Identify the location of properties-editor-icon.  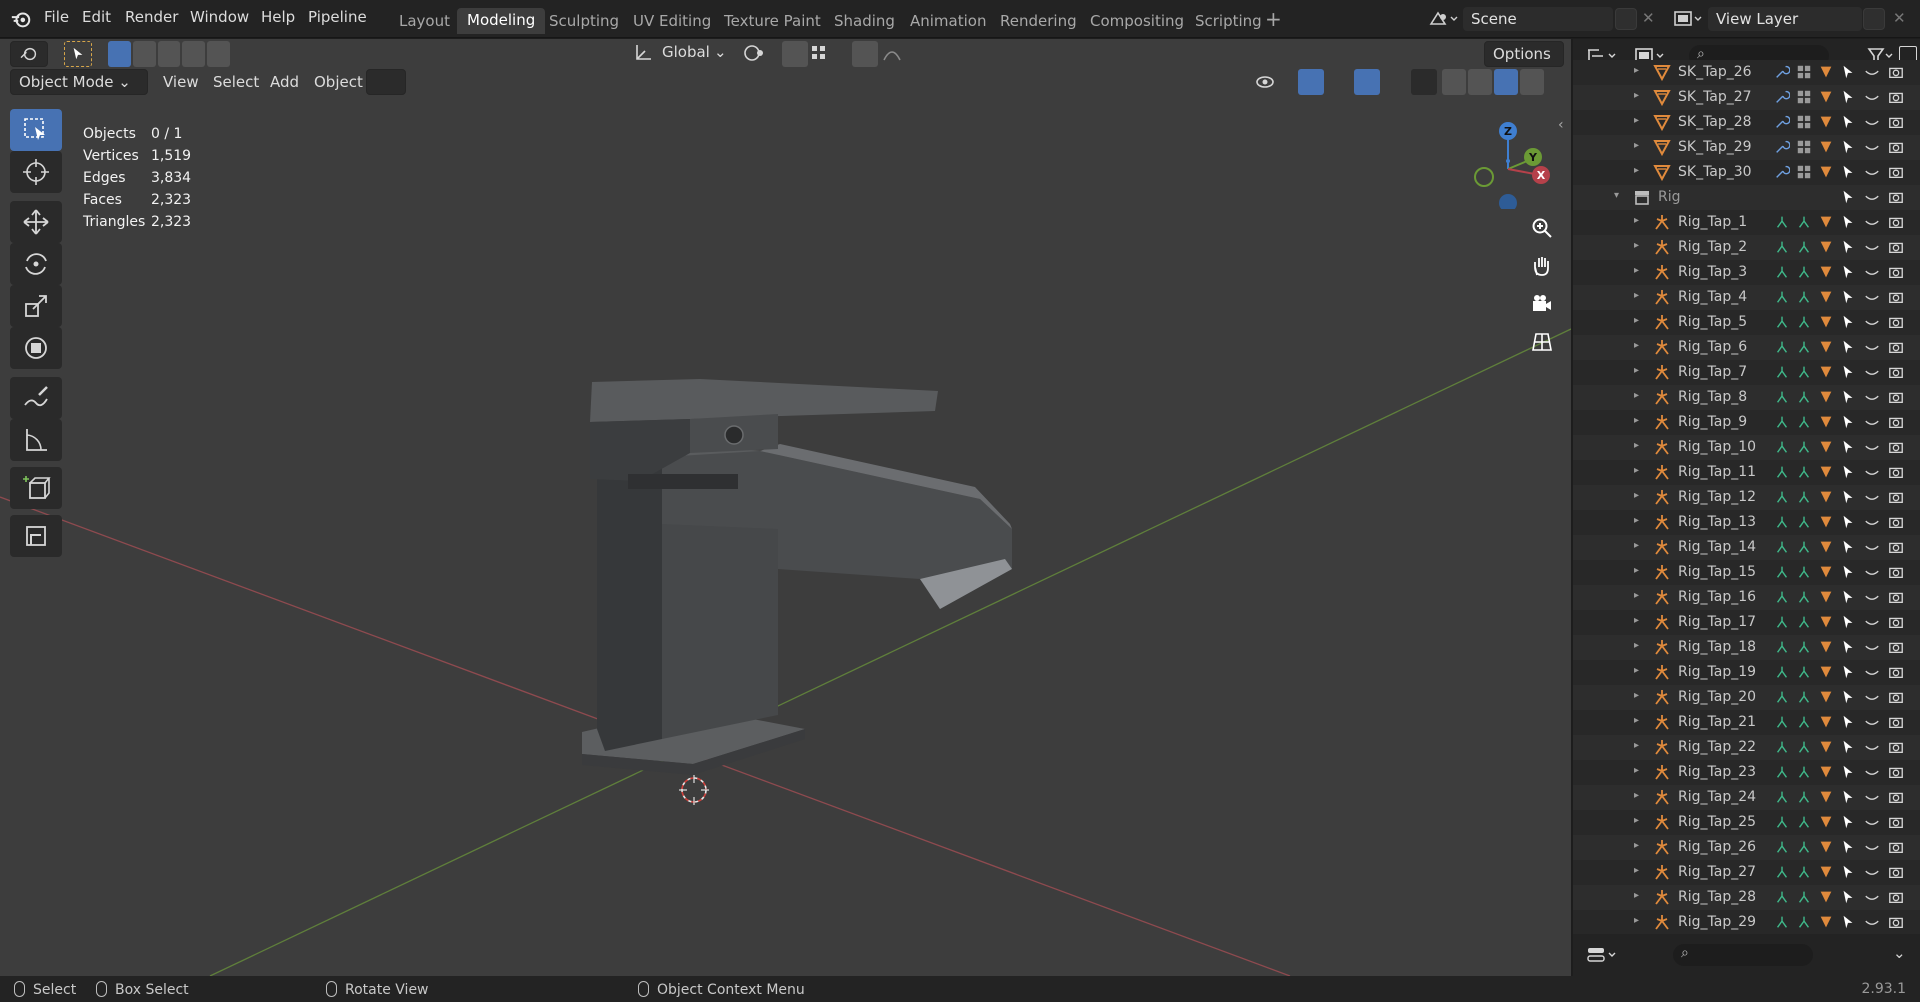
(1603, 955).